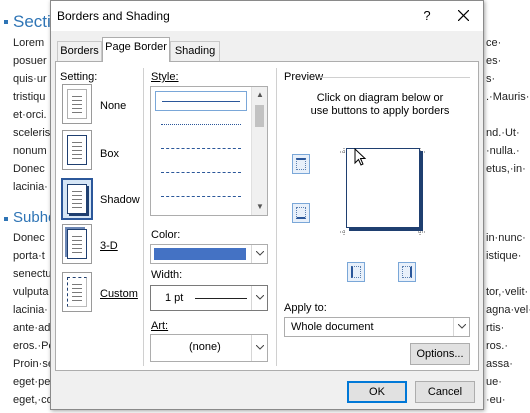 This screenshot has width=530, height=413. What do you see at coordinates (32, 382) in the screenshot?
I see `document-line-left: eget·pe` at bounding box center [32, 382].